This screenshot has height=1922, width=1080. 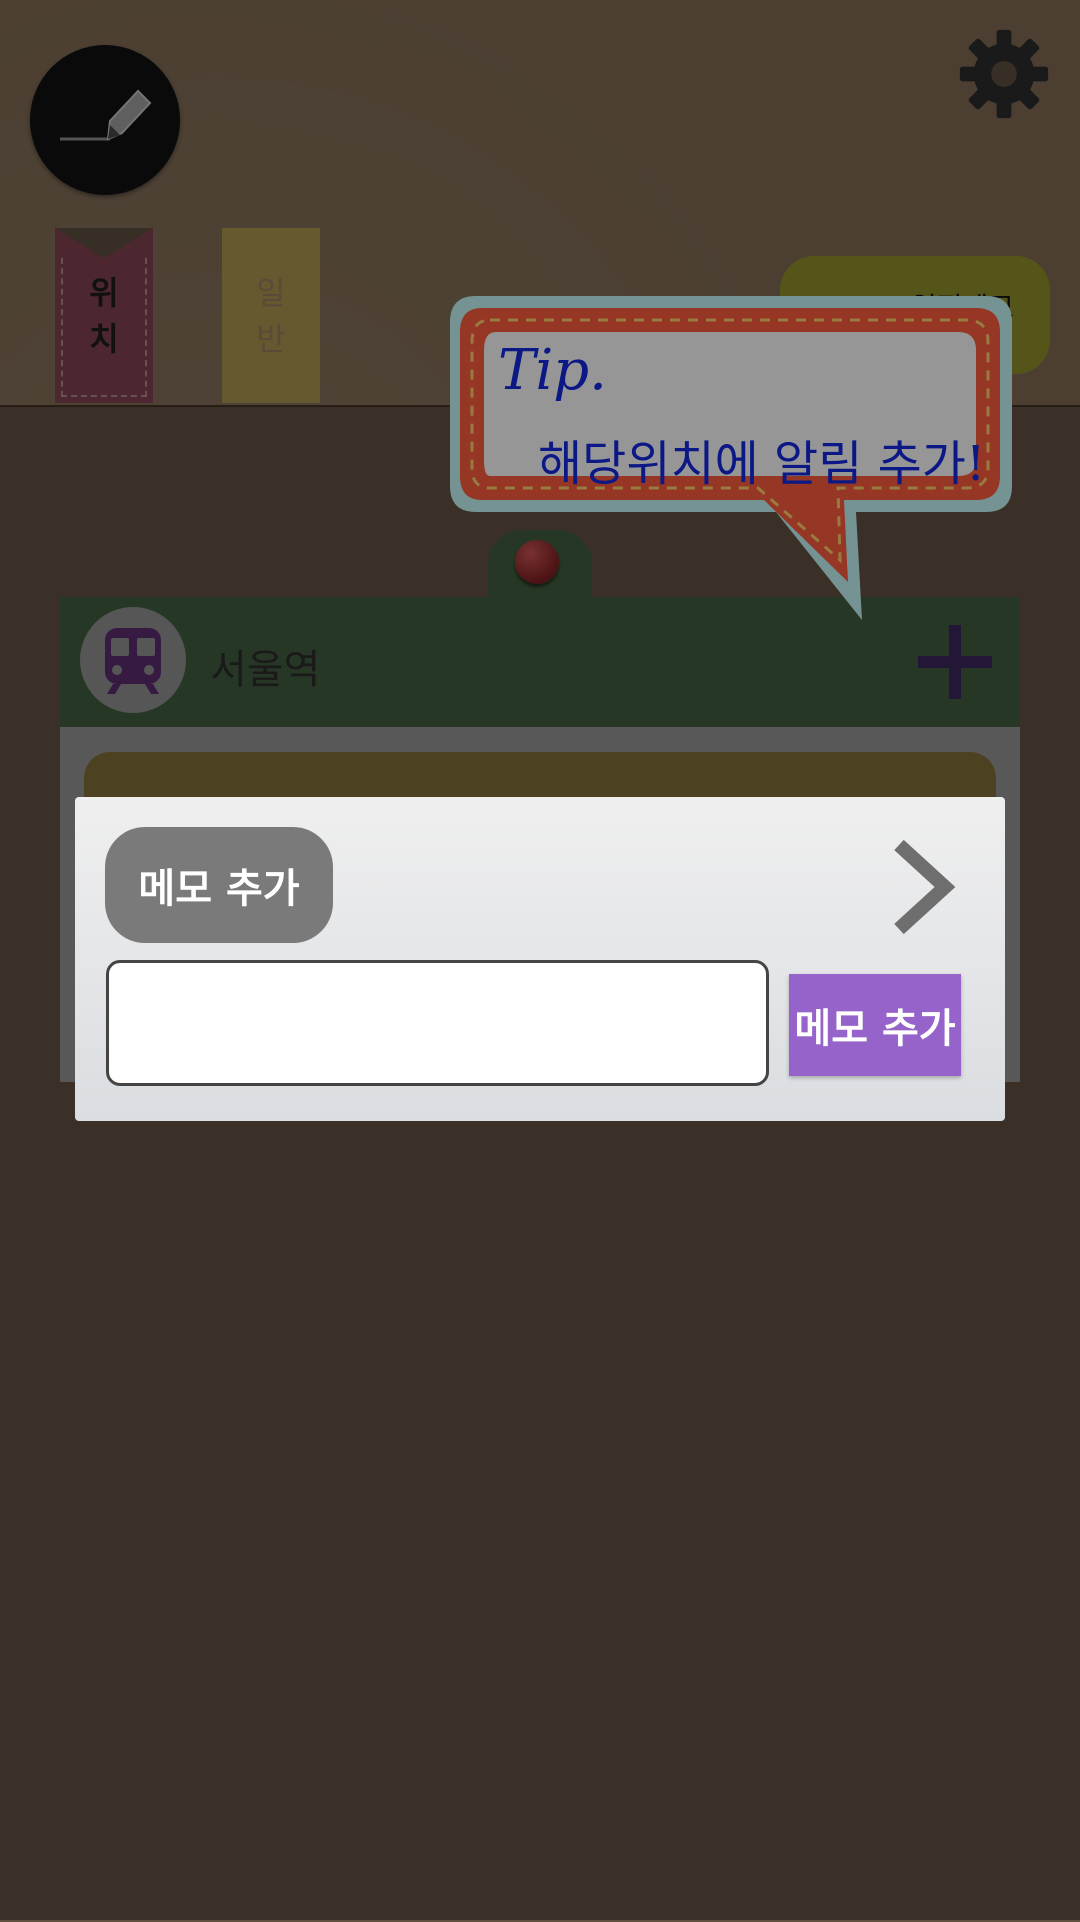 What do you see at coordinates (271, 338) in the screenshot?
I see `tab-general-label-2: 반` at bounding box center [271, 338].